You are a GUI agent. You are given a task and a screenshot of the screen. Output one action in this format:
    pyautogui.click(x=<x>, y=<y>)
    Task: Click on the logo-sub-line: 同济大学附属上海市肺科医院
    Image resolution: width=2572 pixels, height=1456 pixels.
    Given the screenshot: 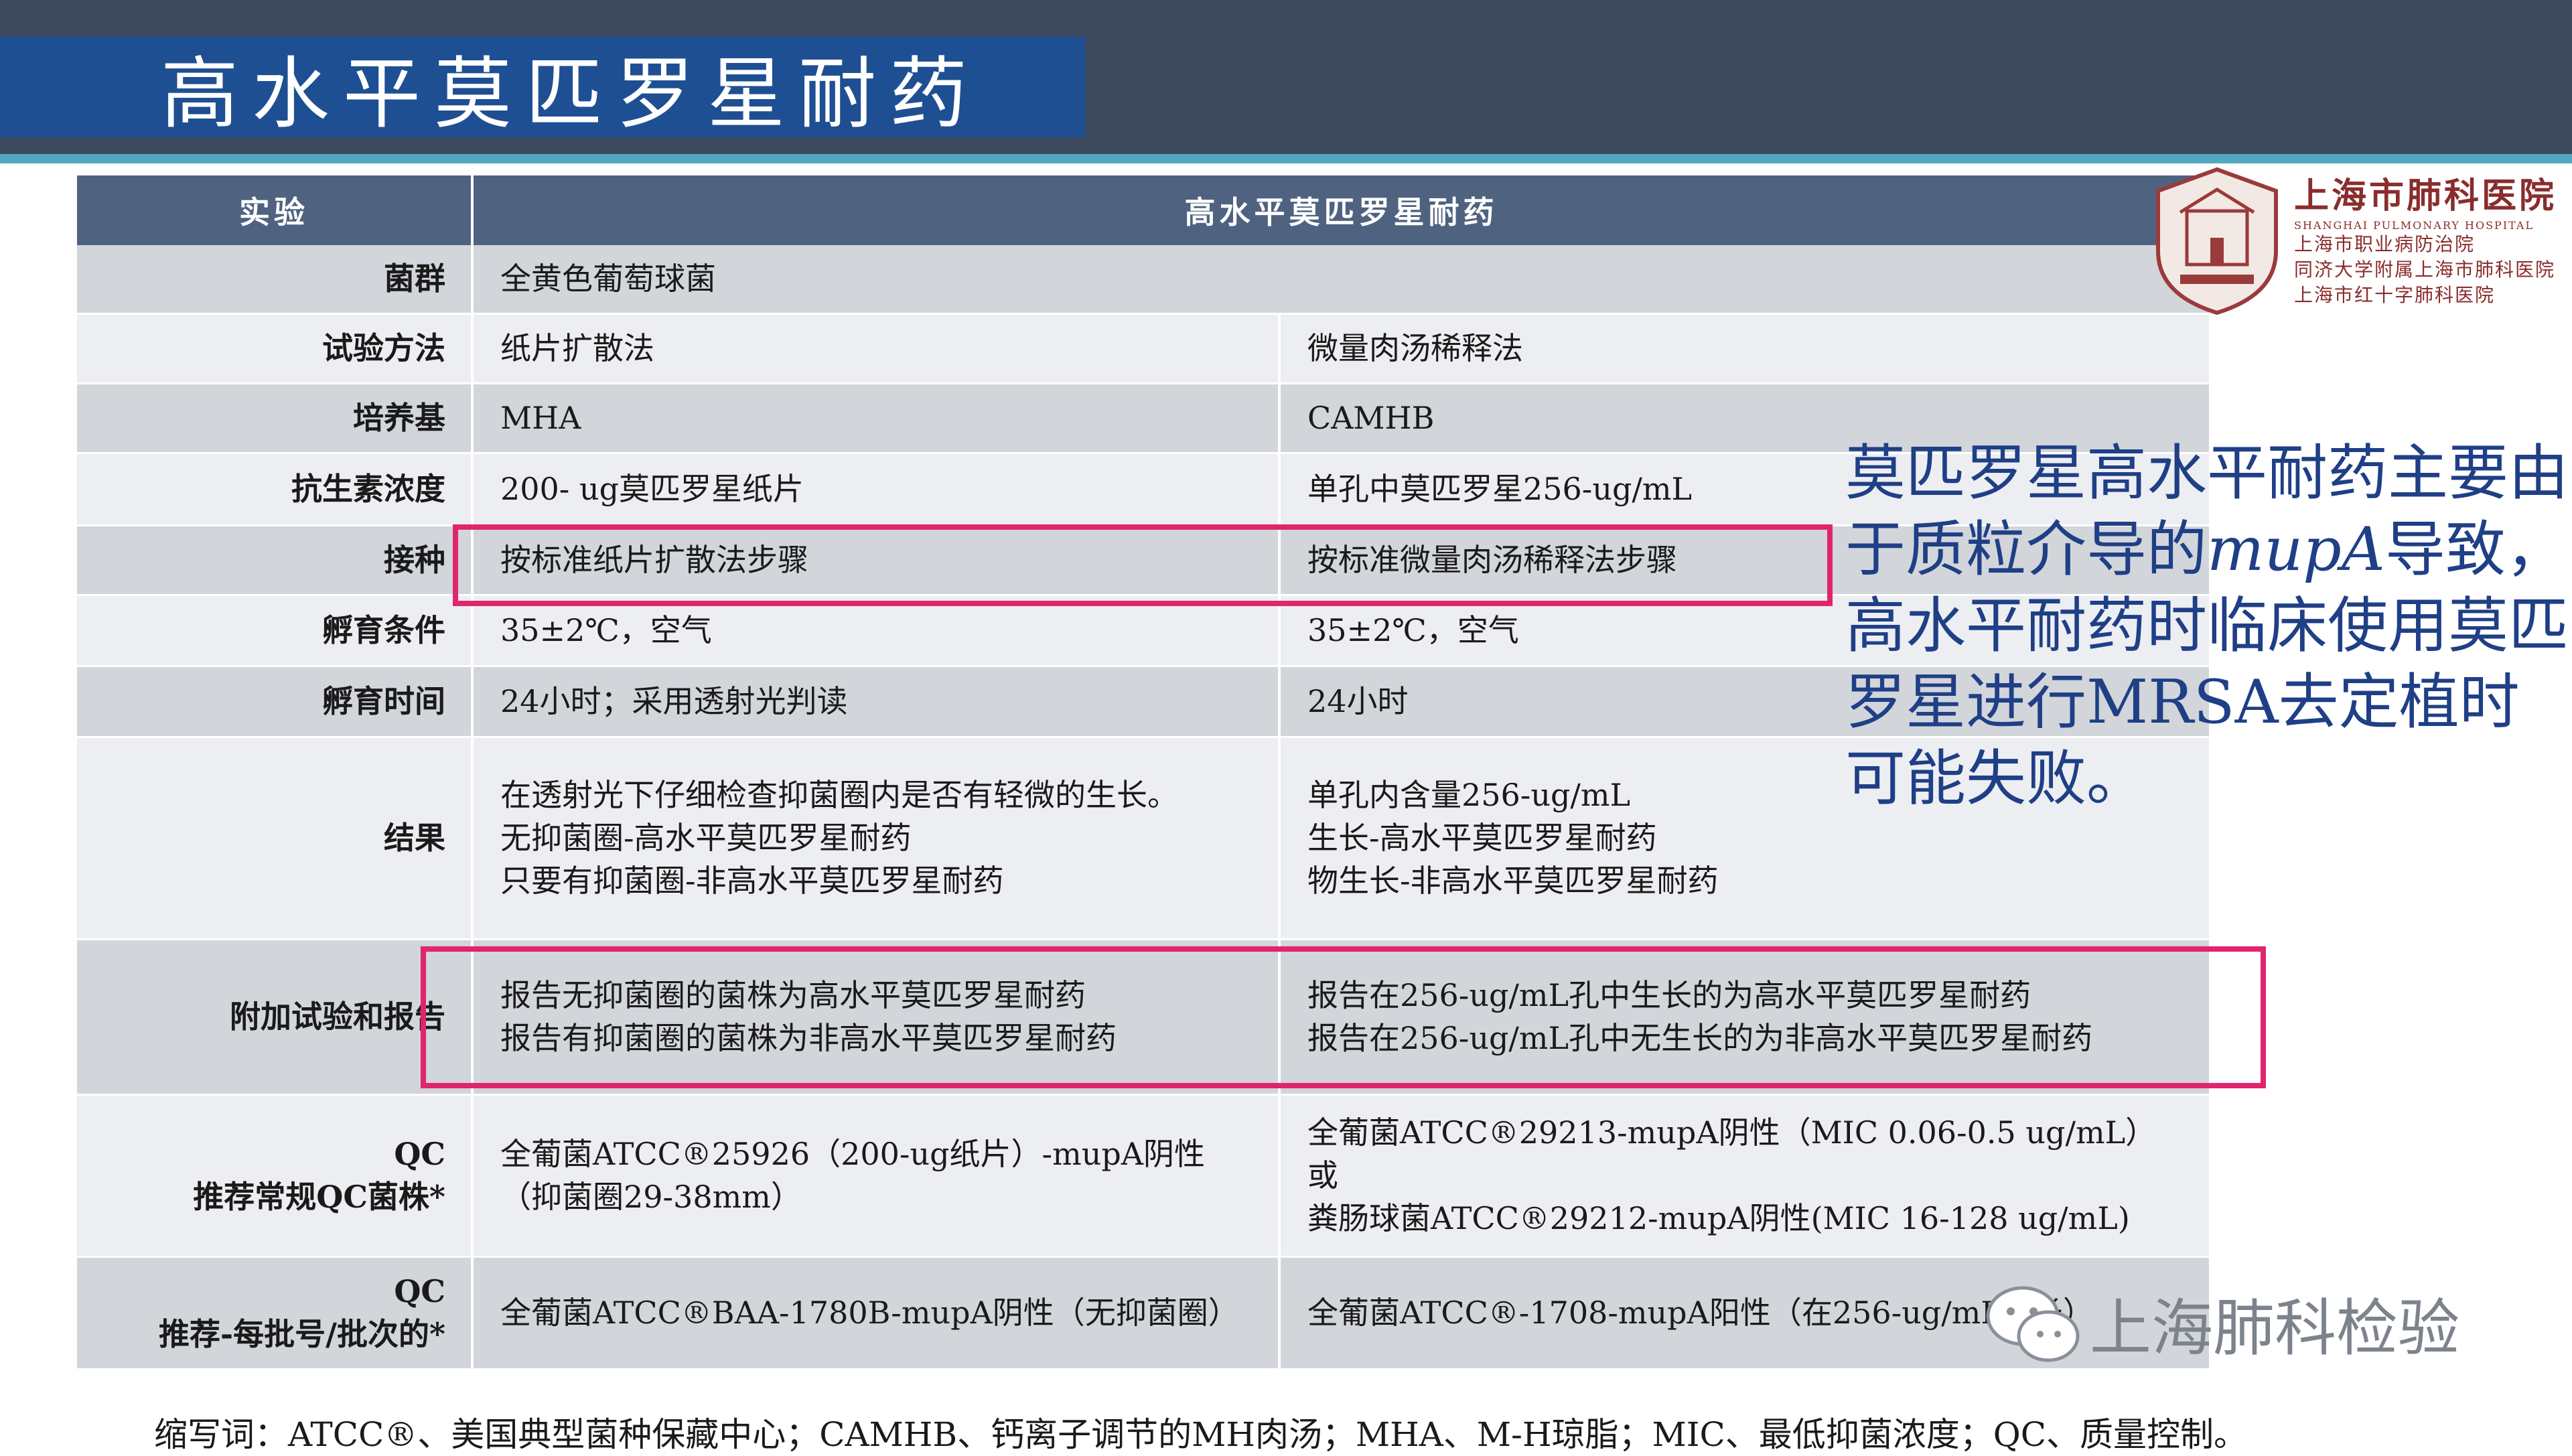 What is the action you would take?
    pyautogui.click(x=2425, y=270)
    